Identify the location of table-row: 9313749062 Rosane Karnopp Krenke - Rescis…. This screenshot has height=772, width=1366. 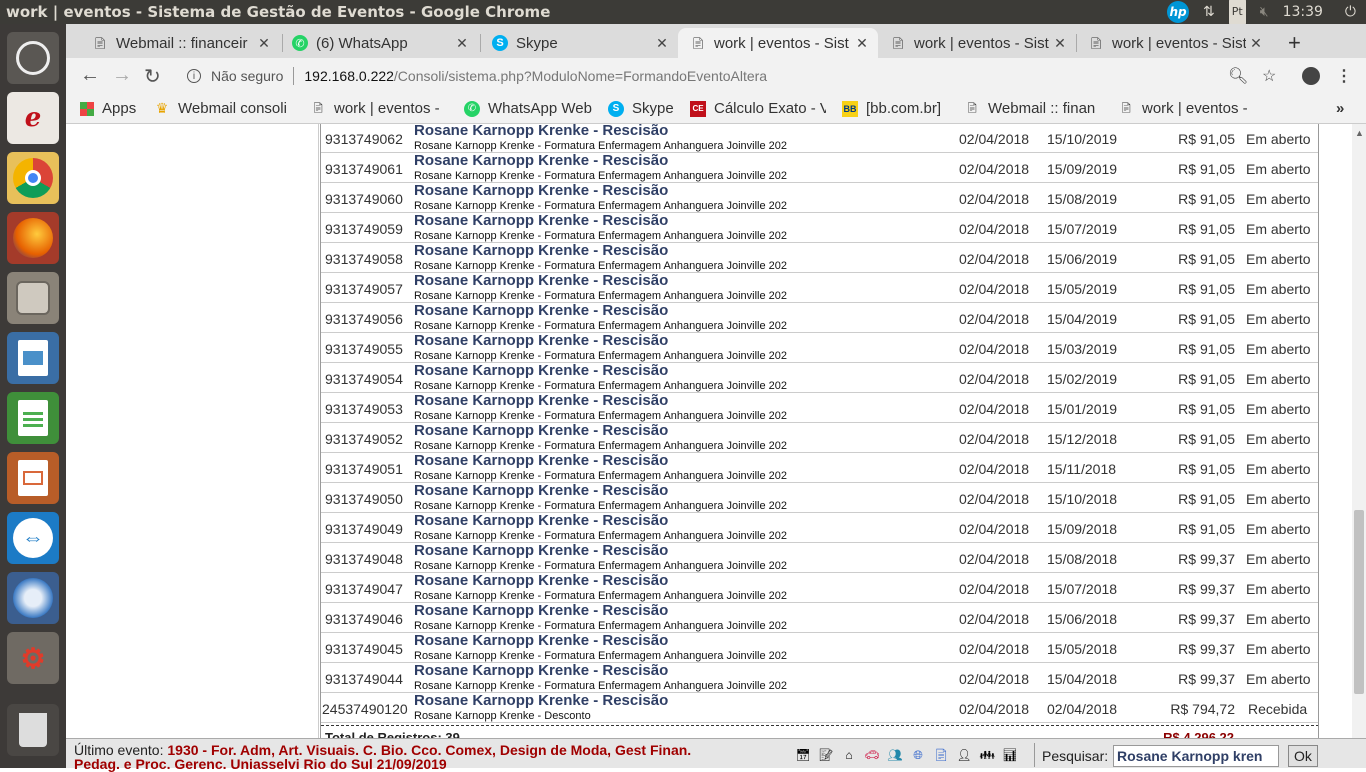
(819, 138).